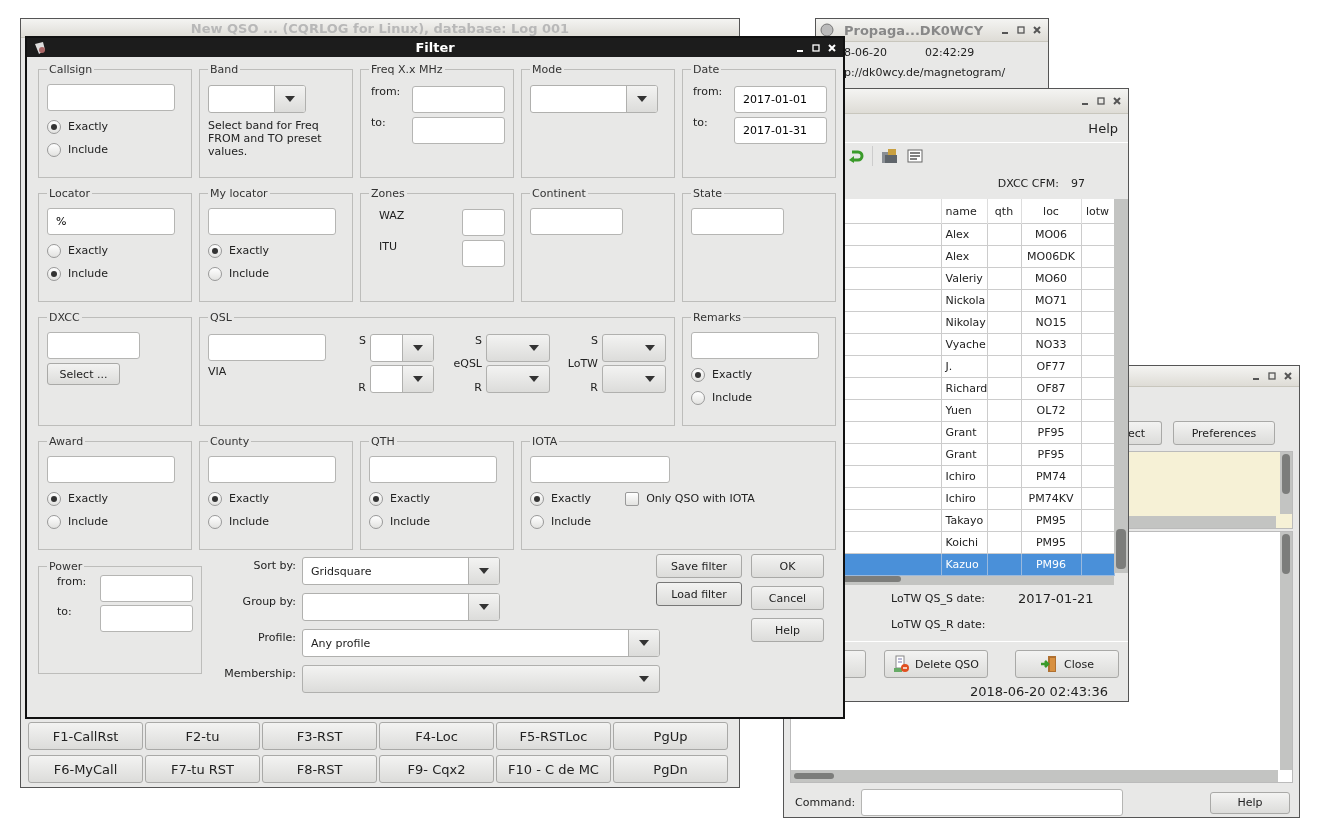 This screenshot has height=838, width=1320. What do you see at coordinates (964, 234) in the screenshot?
I see `table-cell: Alex` at bounding box center [964, 234].